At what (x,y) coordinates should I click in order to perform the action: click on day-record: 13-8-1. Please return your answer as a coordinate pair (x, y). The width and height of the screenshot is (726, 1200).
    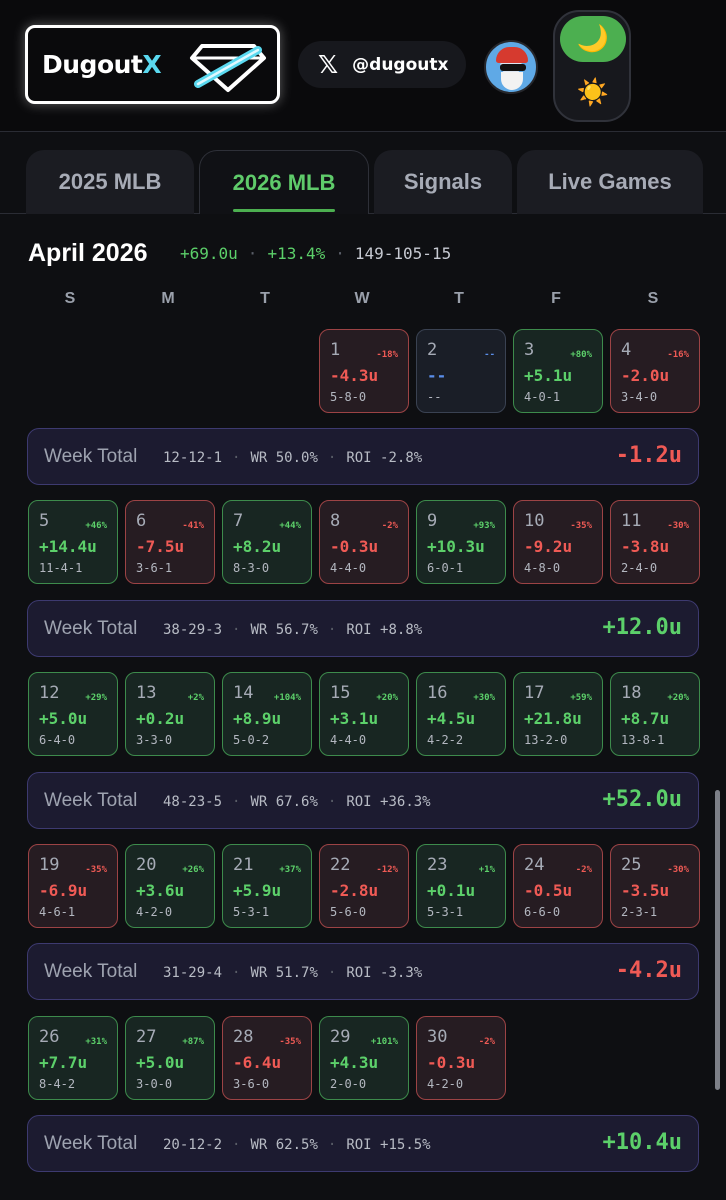
    Looking at the image, I should click on (643, 740).